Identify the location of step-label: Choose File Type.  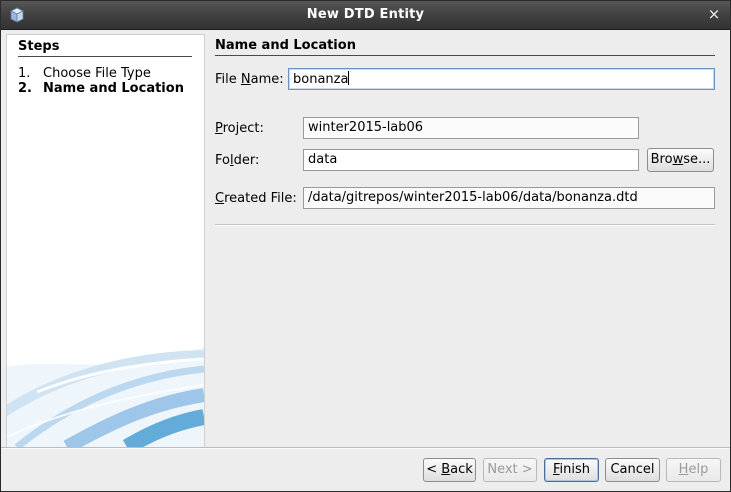
(97, 73).